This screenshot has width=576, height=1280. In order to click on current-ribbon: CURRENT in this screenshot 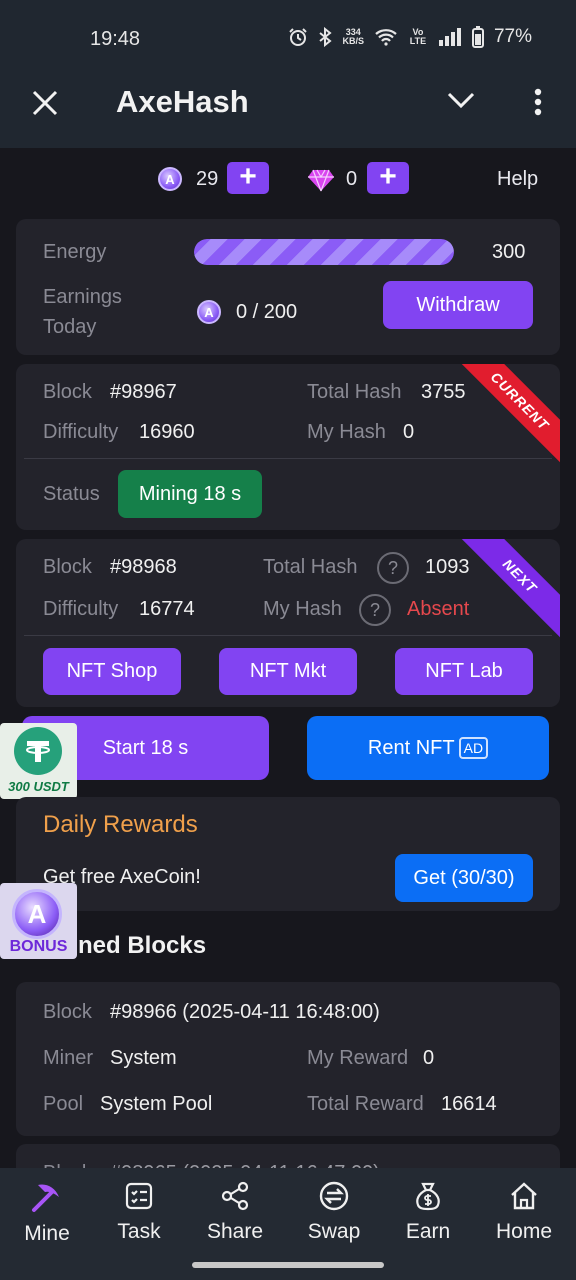, I will do `click(506, 416)`.